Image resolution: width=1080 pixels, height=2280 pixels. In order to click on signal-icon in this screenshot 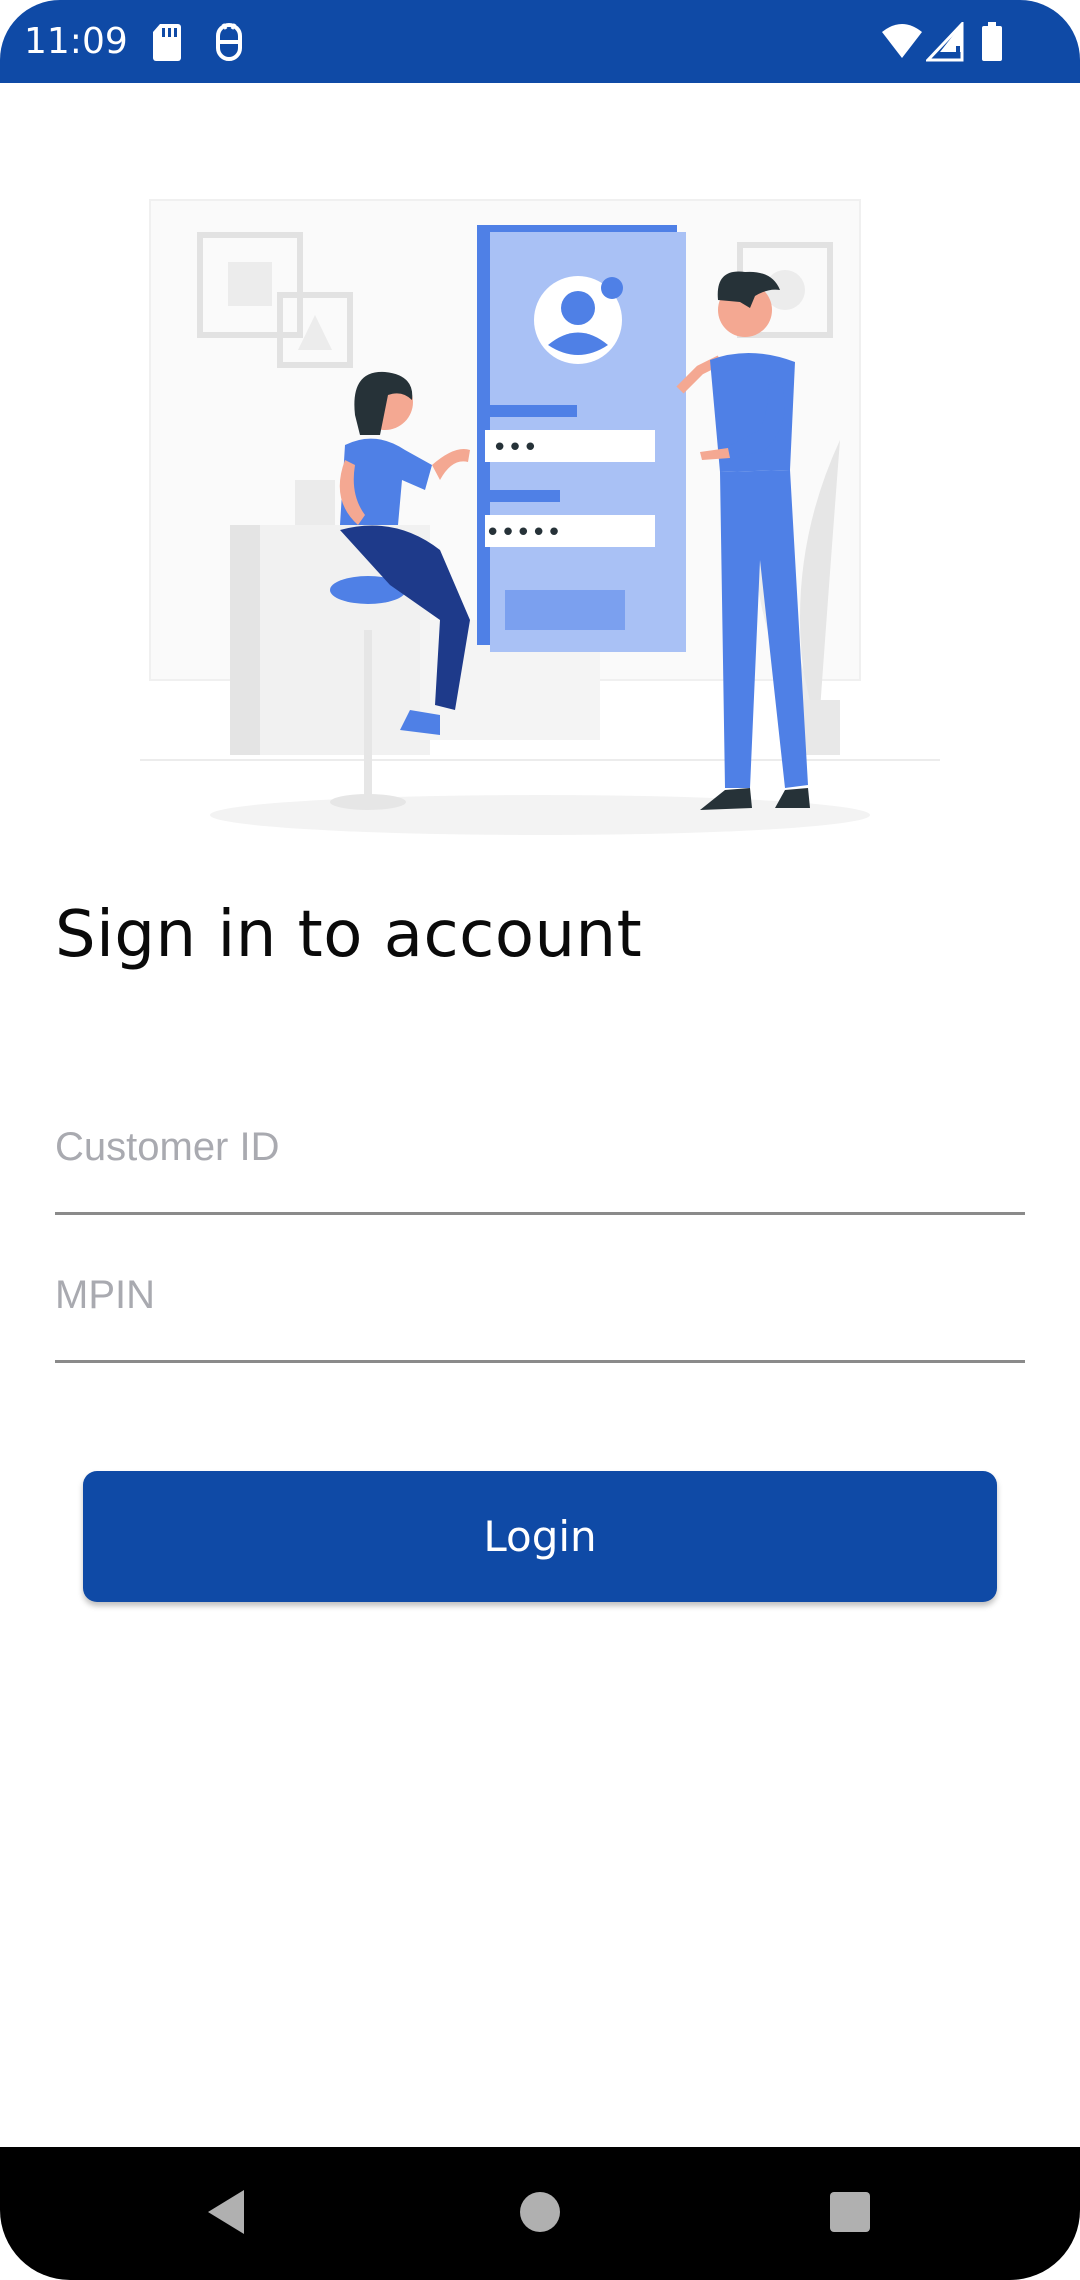, I will do `click(945, 42)`.